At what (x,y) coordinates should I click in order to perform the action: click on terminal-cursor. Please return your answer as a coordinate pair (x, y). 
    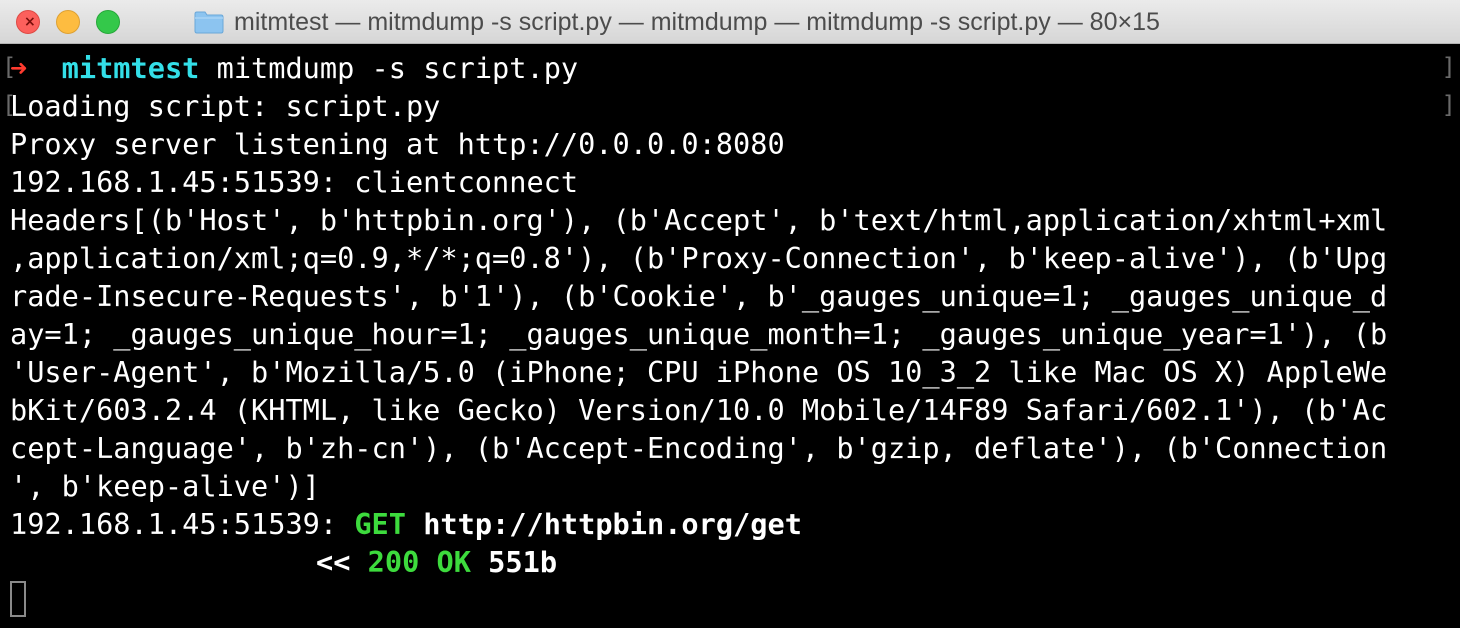
    Looking at the image, I should click on (18, 599).